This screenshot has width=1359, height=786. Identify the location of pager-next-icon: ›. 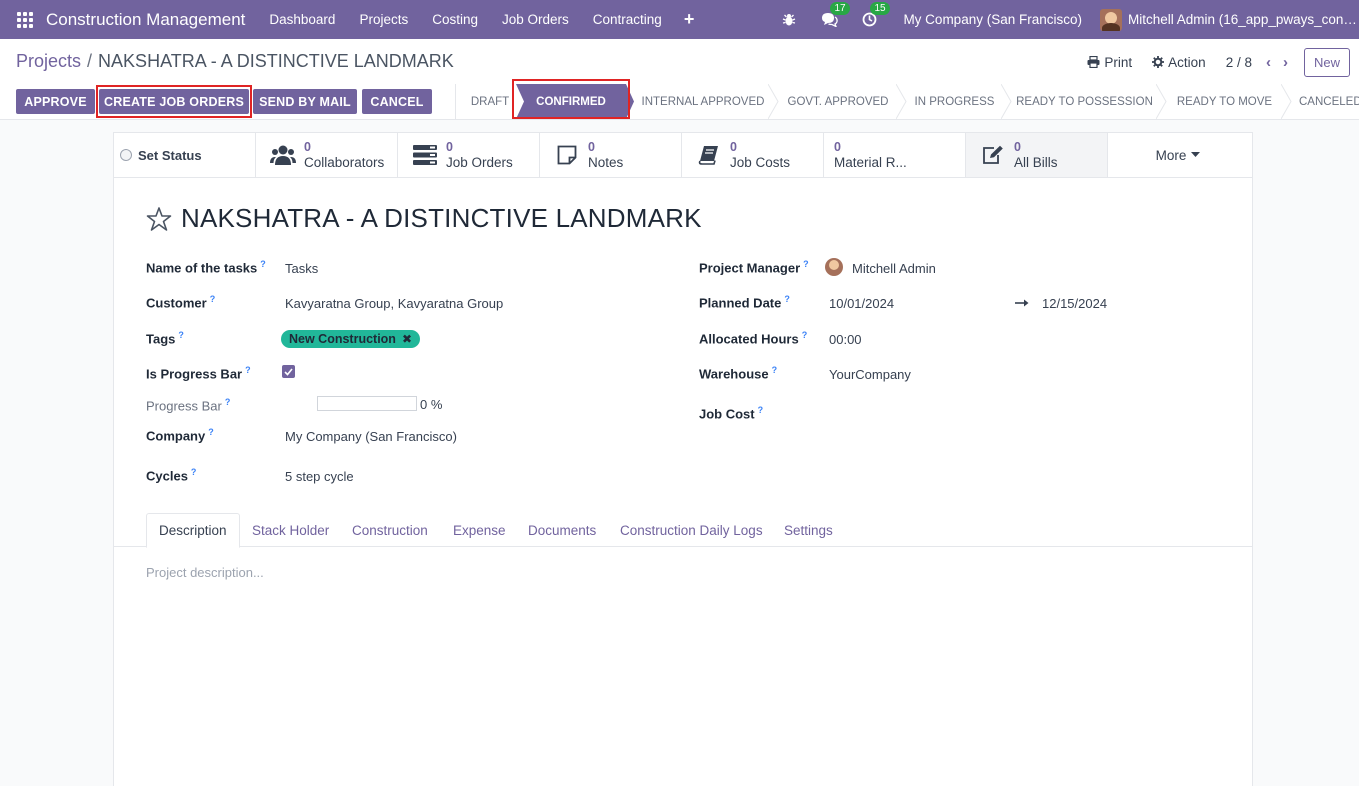
(1285, 62).